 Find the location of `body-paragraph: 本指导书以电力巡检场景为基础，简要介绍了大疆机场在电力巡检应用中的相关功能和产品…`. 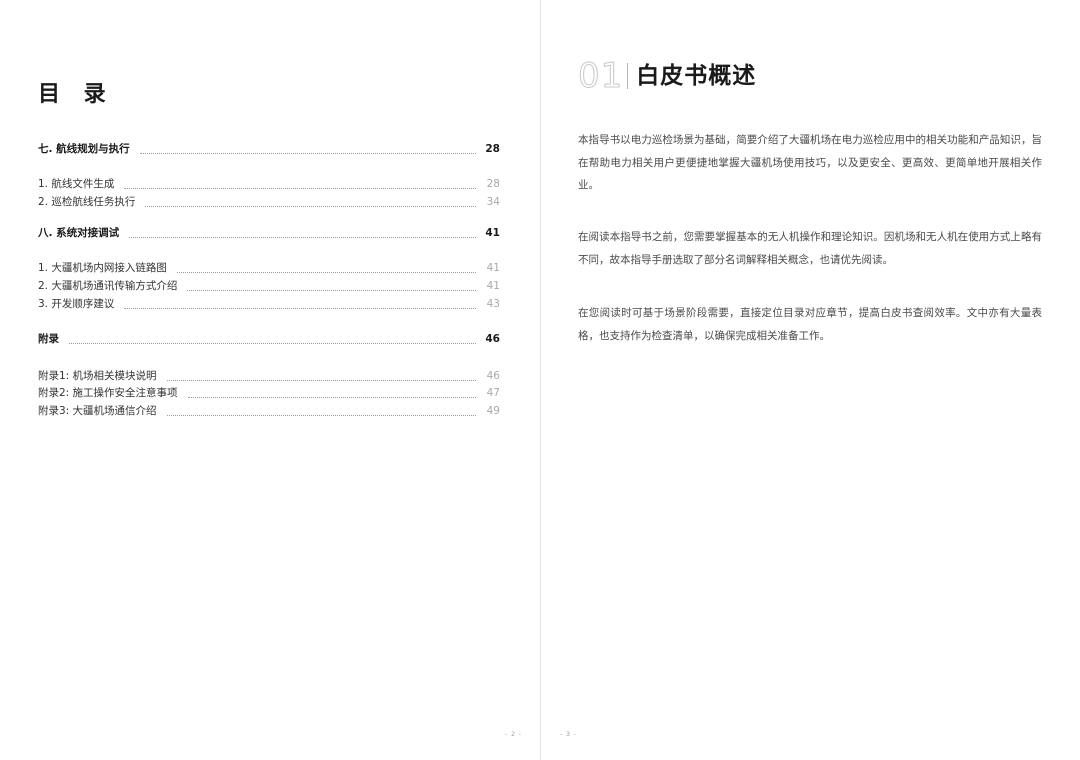

body-paragraph: 本指导书以电力巡检场景为基础，简要介绍了大疆机场在电力巡检应用中的相关功能和产品… is located at coordinates (810, 162).